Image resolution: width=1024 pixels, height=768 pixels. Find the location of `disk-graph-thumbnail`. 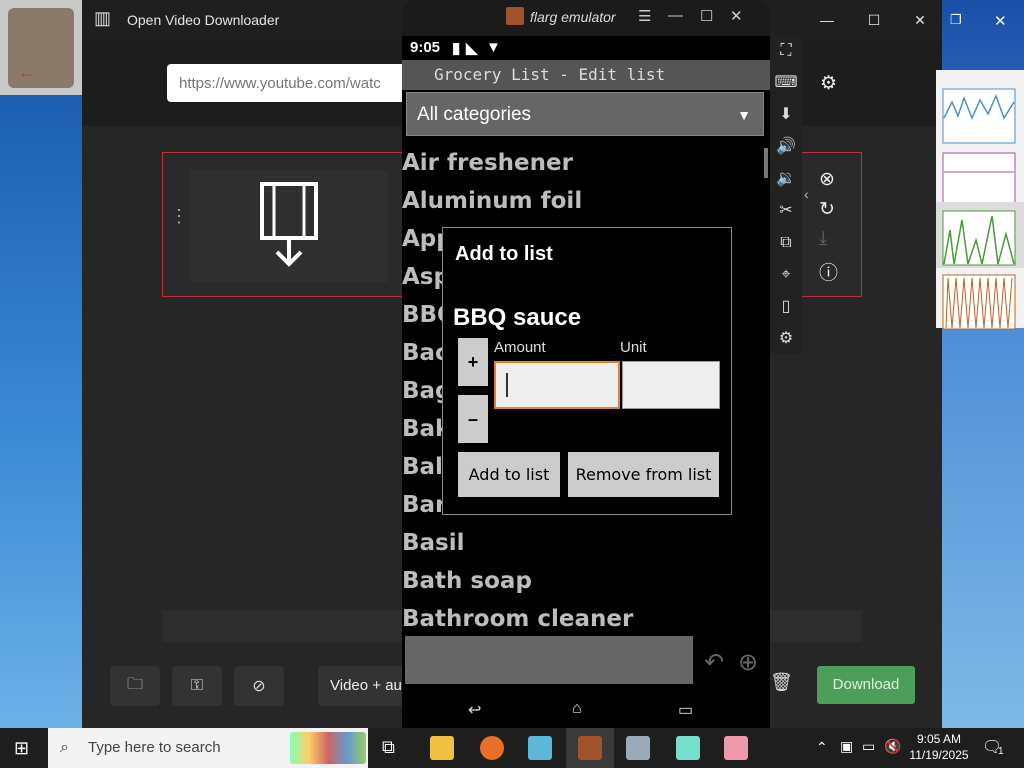

disk-graph-thumbnail is located at coordinates (979, 238).